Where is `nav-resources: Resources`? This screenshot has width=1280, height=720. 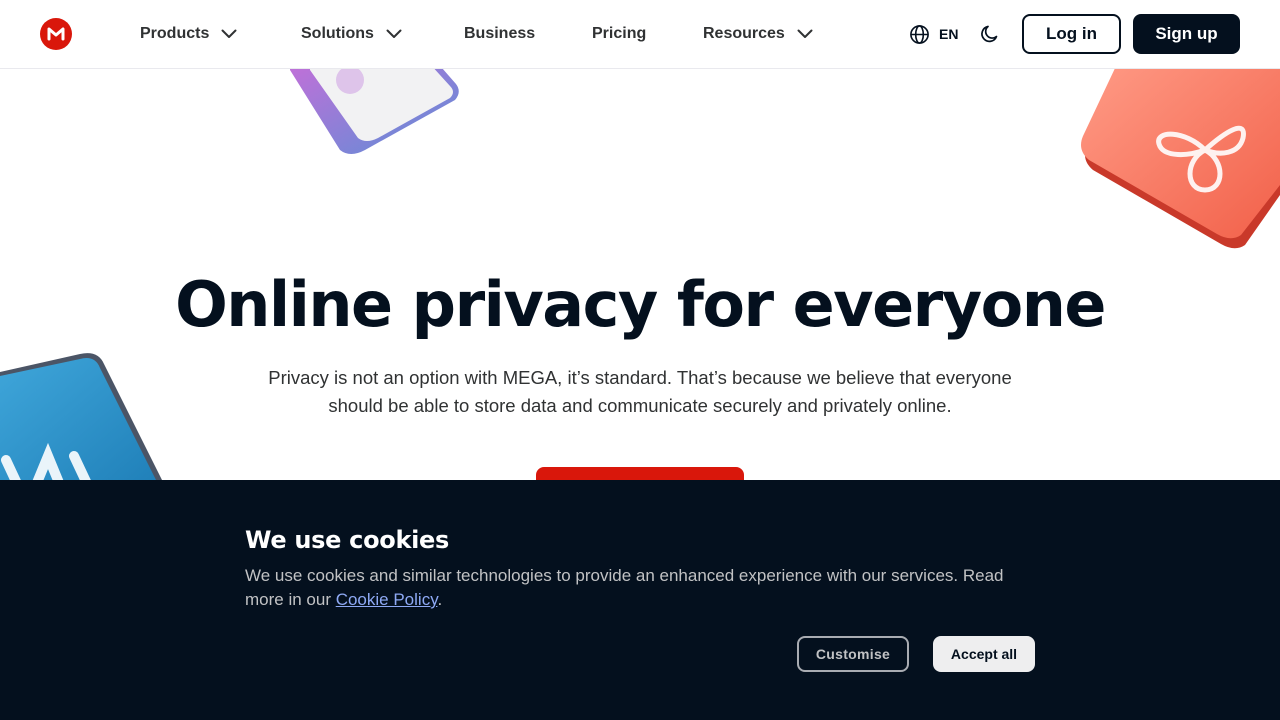
nav-resources: Resources is located at coordinates (759, 34).